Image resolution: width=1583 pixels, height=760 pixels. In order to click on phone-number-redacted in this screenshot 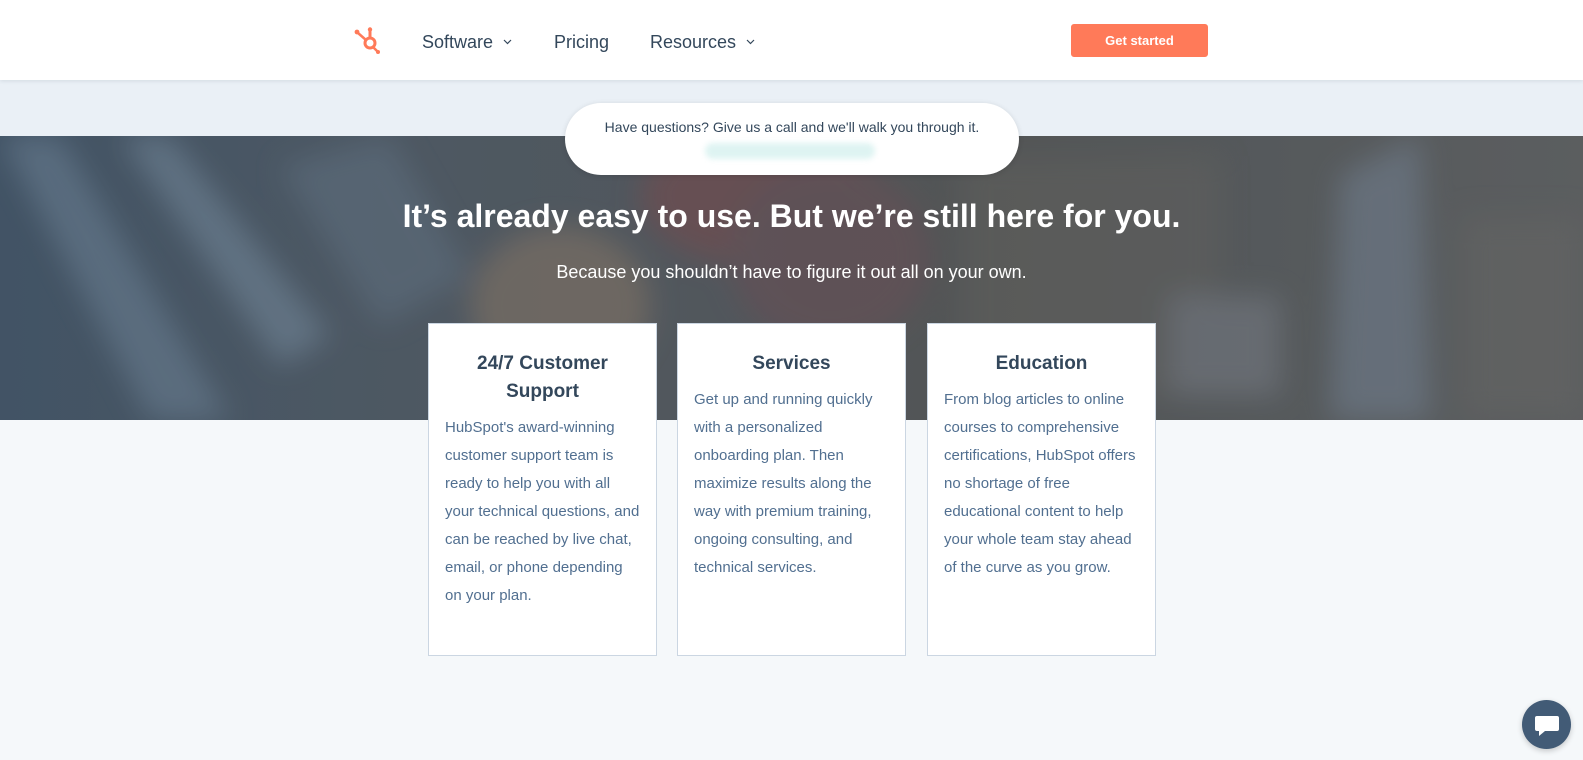, I will do `click(790, 151)`.